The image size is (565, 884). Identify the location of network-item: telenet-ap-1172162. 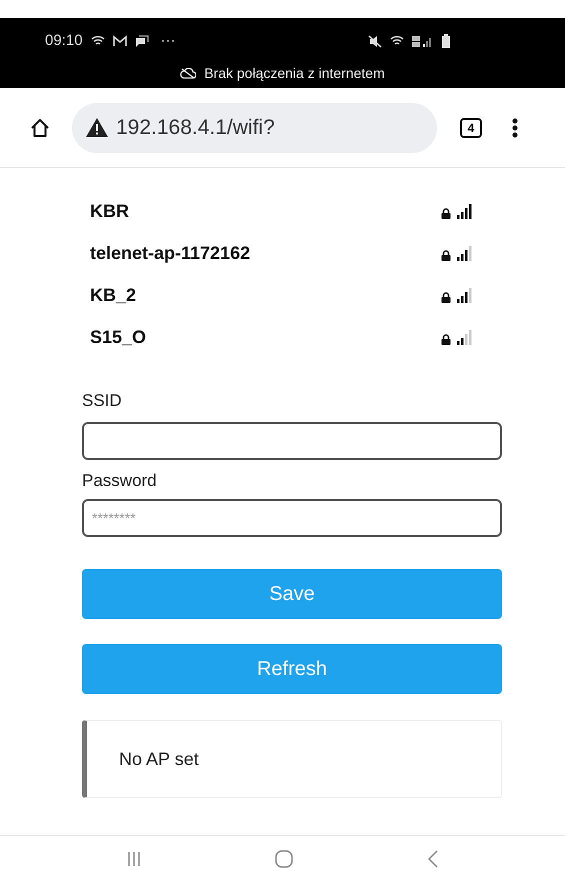
(281, 253).